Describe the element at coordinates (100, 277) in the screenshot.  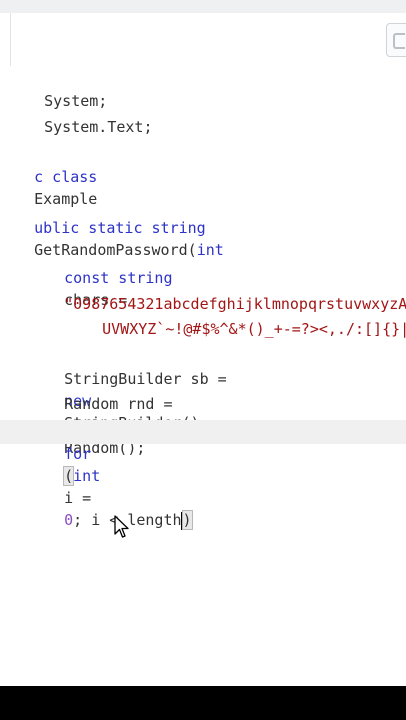
I see `code-line-5: const string chars =` at that location.